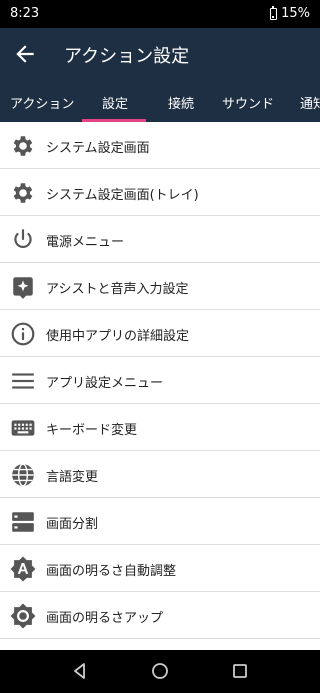 This screenshot has width=320, height=693. I want to click on list-item: システム設定画面(トレイ), so click(160, 192).